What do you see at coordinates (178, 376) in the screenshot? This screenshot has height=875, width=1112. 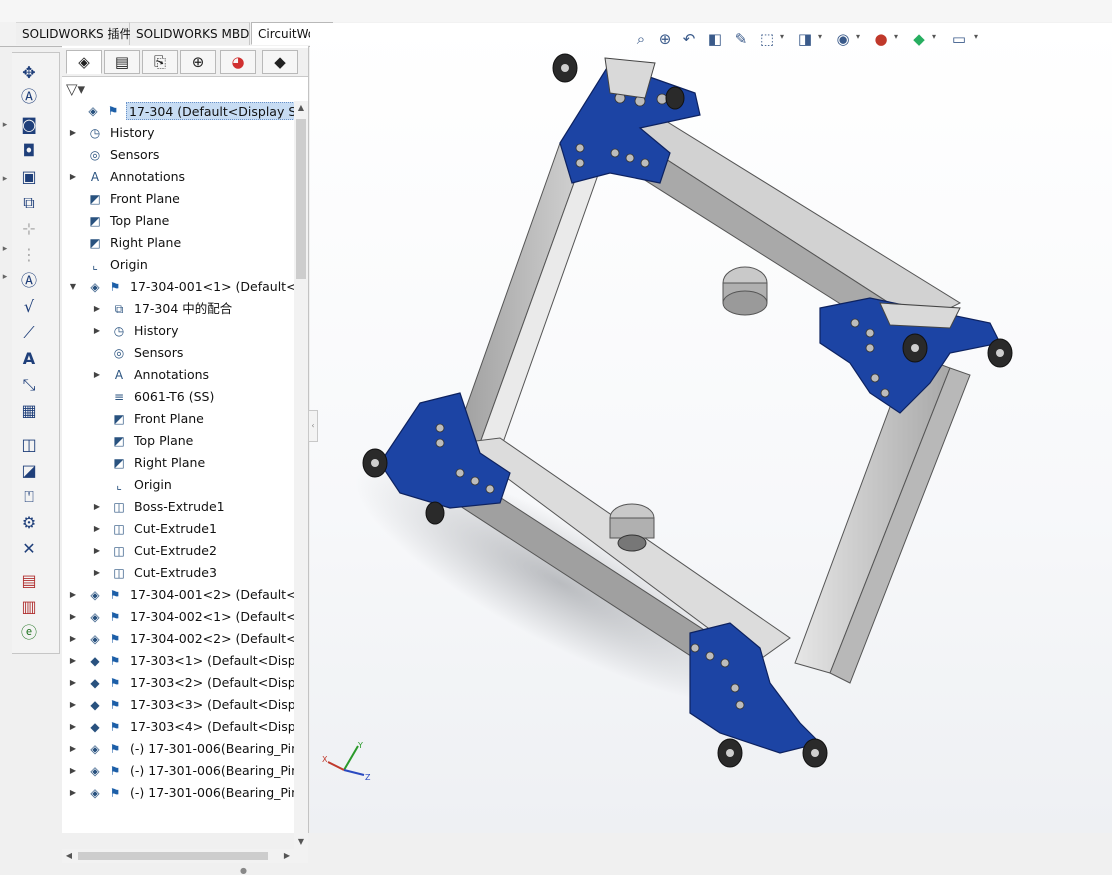 I see `tree-item: ▶ A Annotations` at bounding box center [178, 376].